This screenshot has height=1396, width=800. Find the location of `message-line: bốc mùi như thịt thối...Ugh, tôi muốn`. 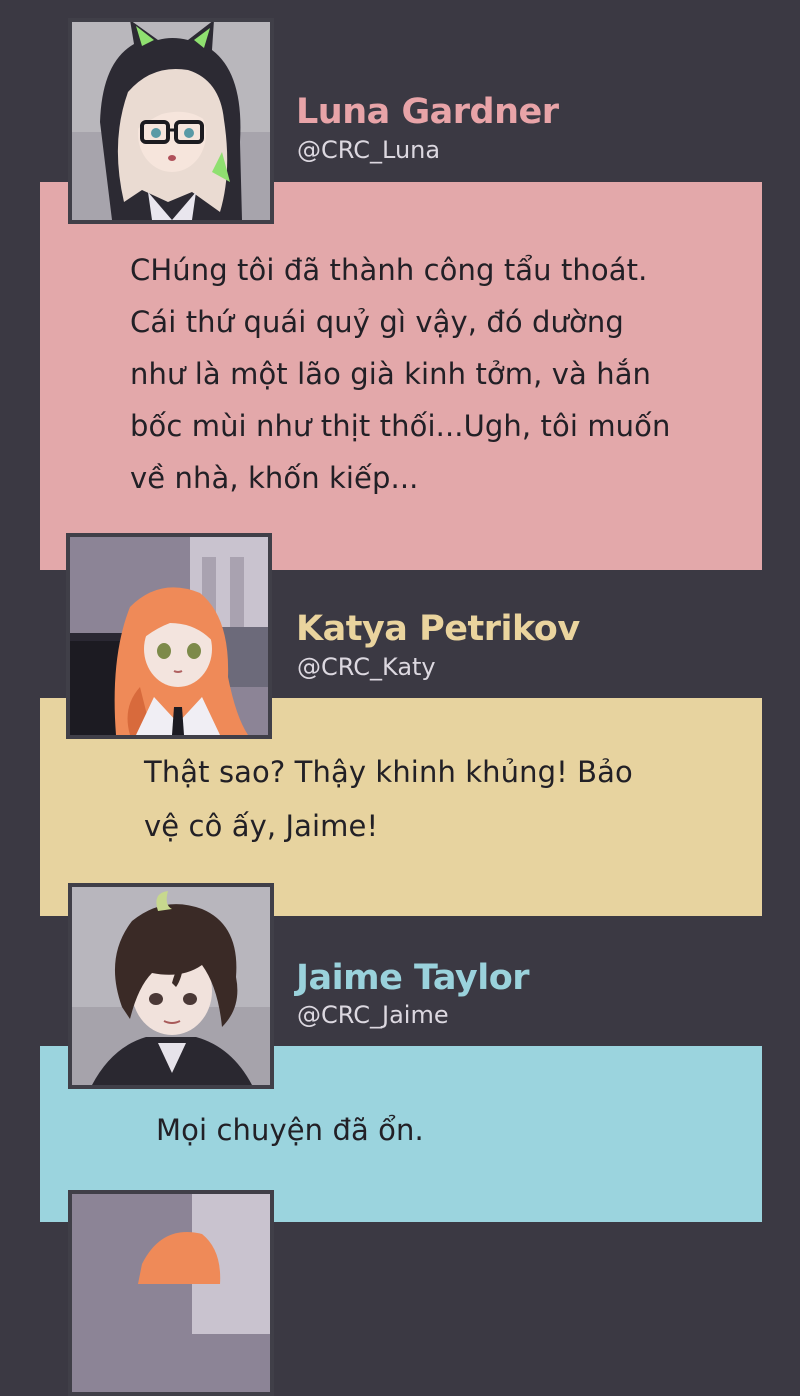

message-line: bốc mùi như thịt thối...Ugh, tôi muốn is located at coordinates (400, 426).